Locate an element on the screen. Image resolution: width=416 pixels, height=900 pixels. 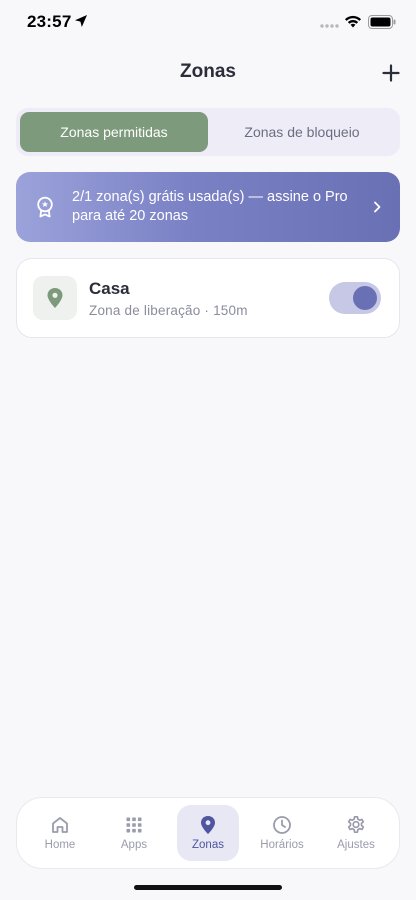
home-indicator is located at coordinates (208, 887).